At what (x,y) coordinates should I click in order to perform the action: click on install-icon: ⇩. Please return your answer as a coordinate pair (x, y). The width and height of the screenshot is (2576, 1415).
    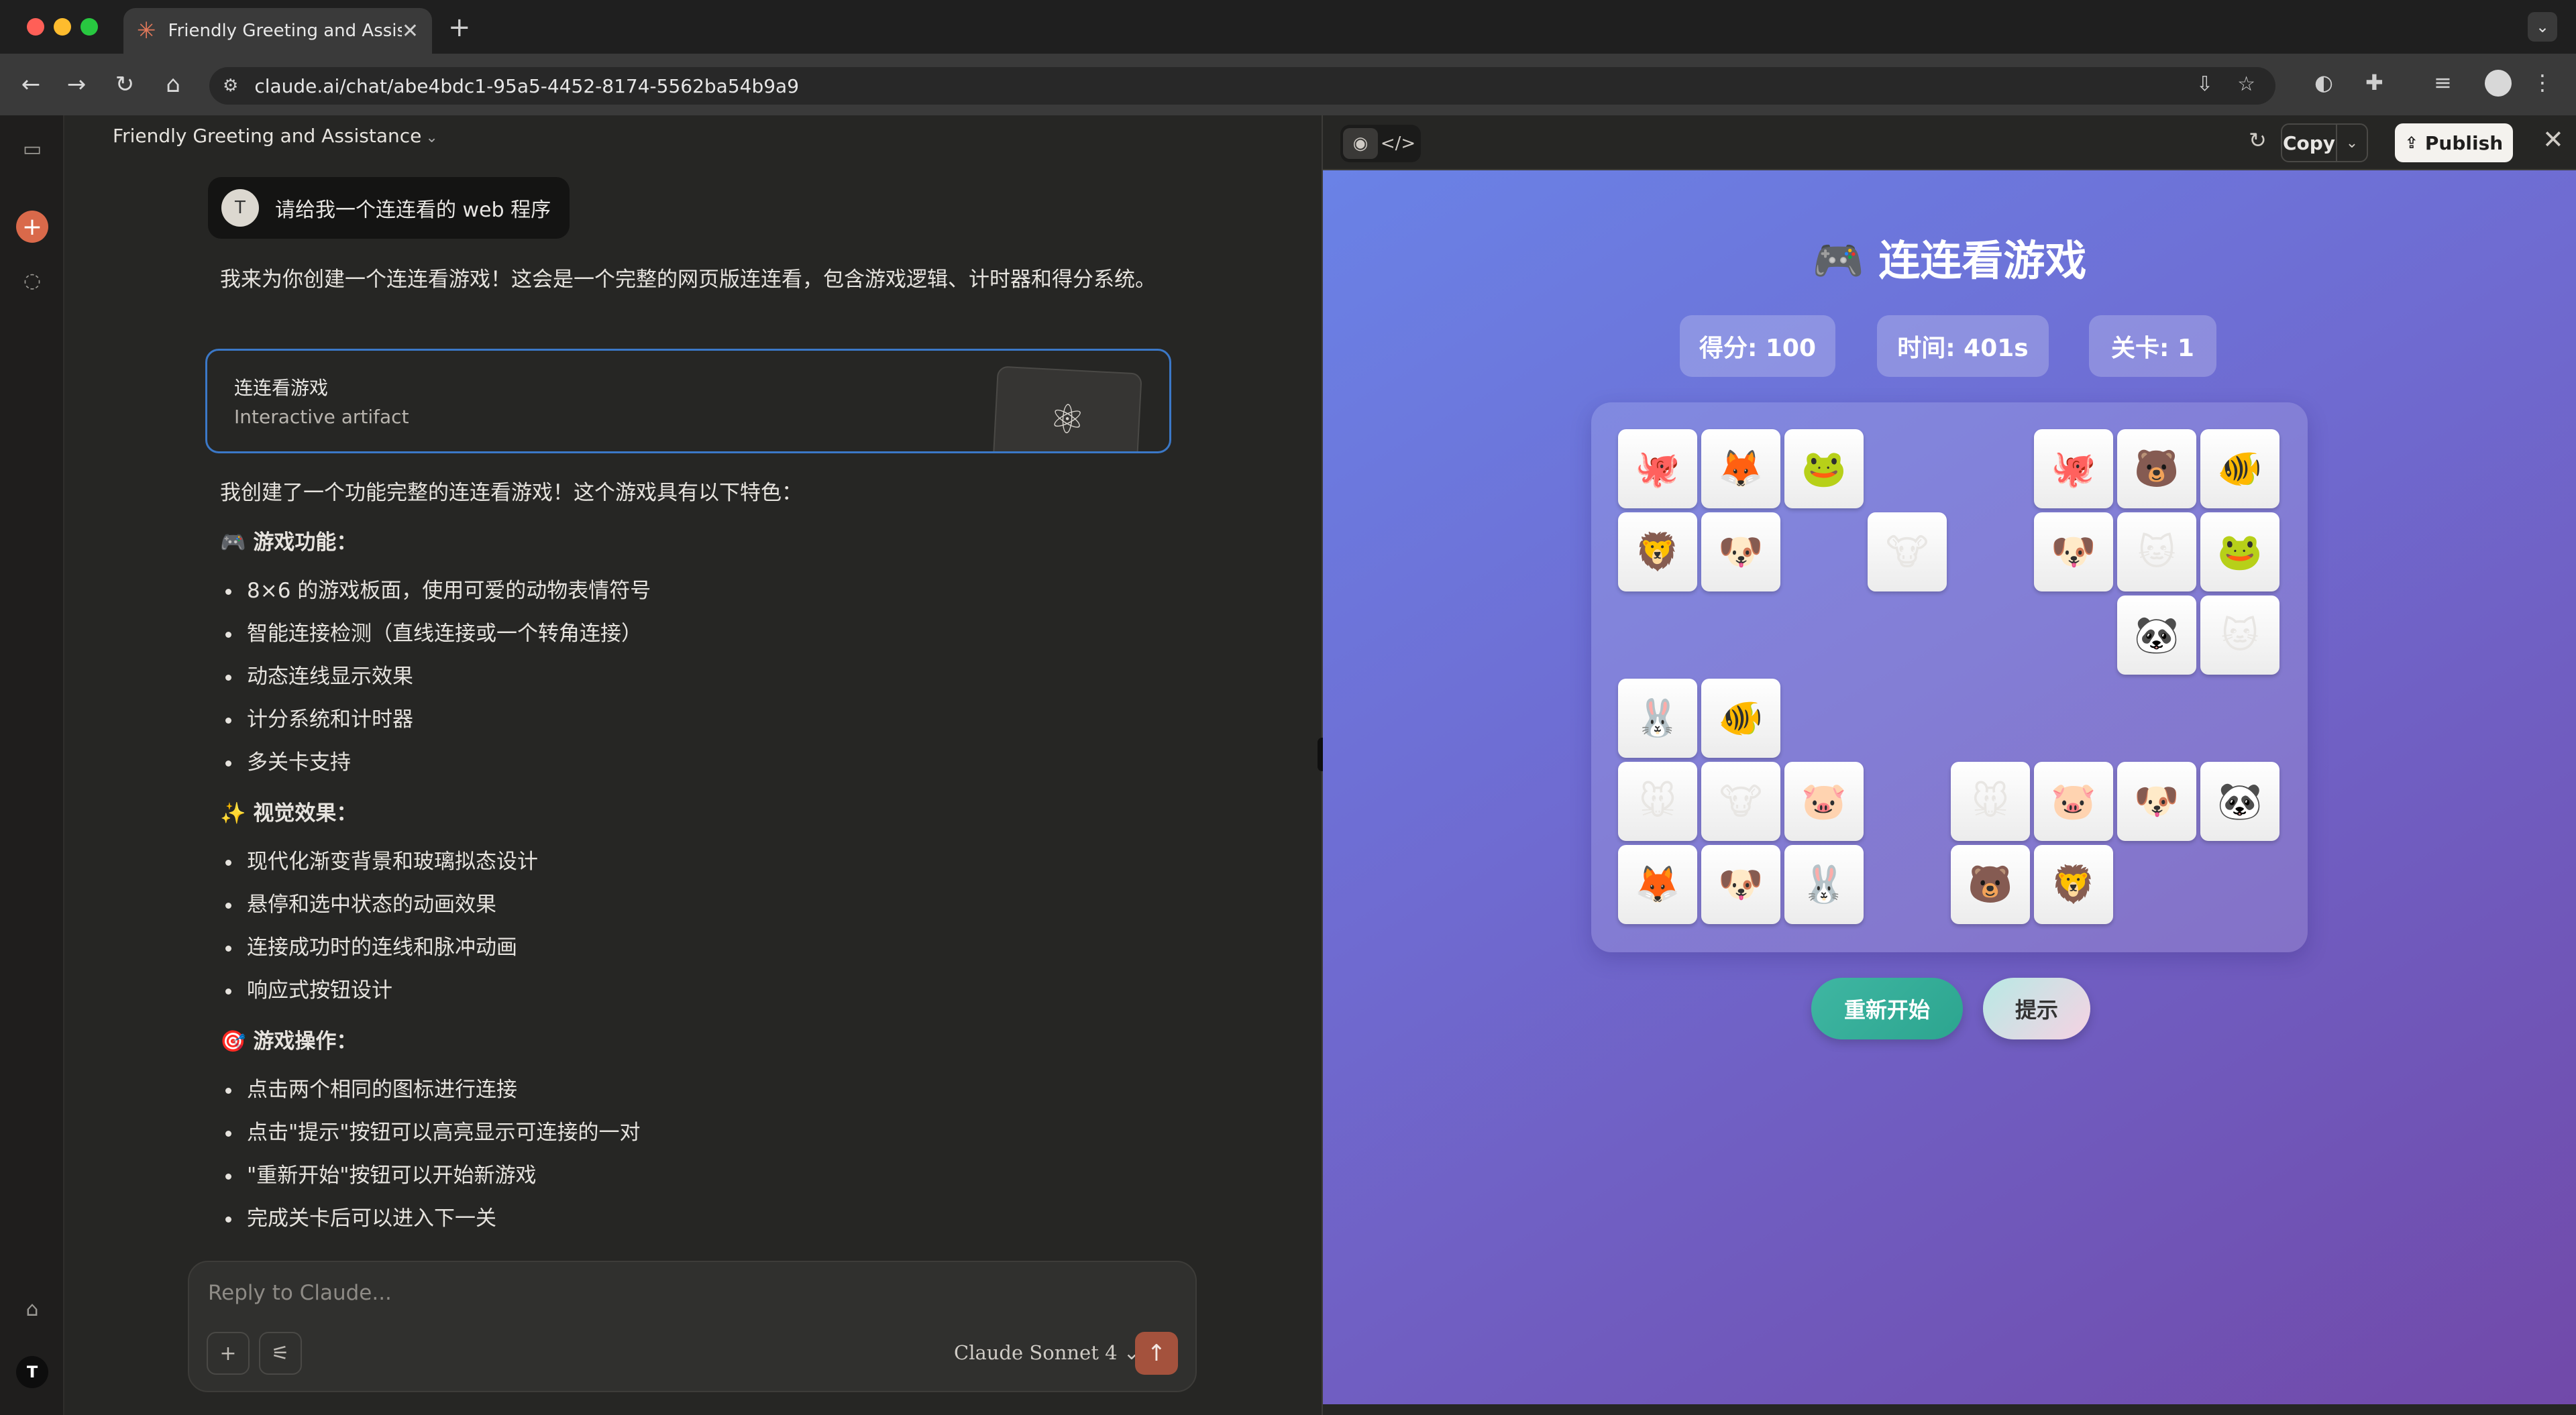
    Looking at the image, I should click on (2204, 84).